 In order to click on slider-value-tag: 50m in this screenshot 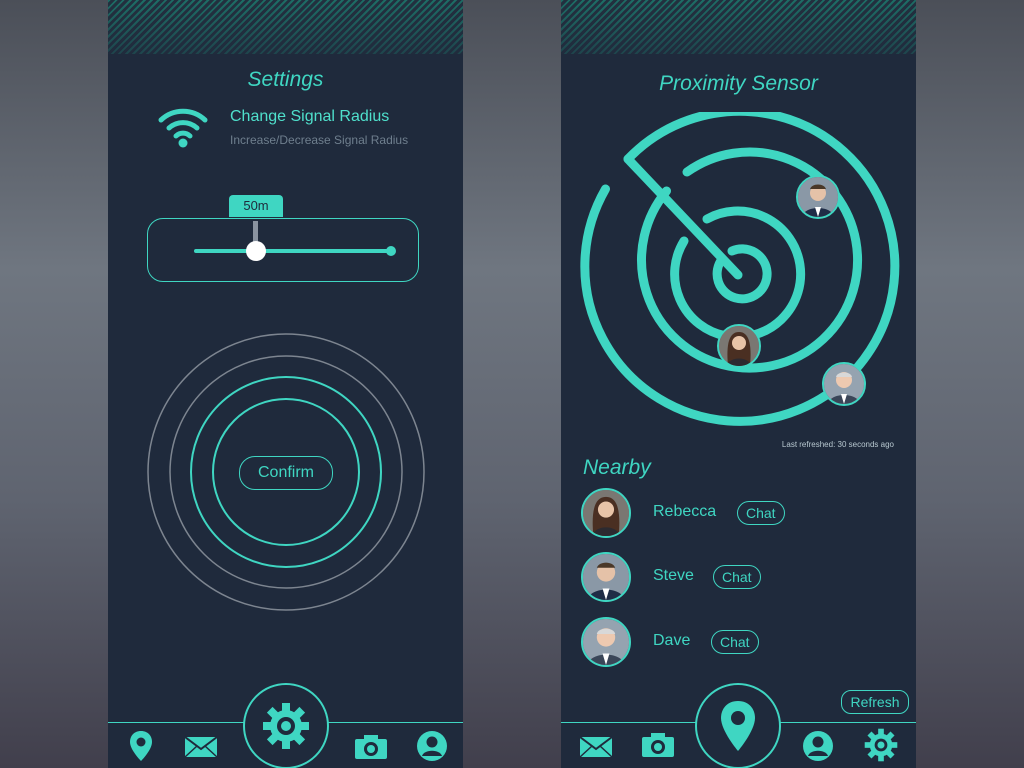, I will do `click(256, 206)`.